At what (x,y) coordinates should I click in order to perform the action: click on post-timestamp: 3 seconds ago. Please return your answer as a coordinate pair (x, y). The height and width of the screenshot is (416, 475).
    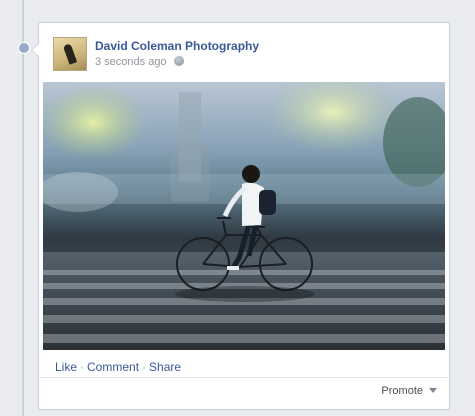
    Looking at the image, I should click on (131, 62).